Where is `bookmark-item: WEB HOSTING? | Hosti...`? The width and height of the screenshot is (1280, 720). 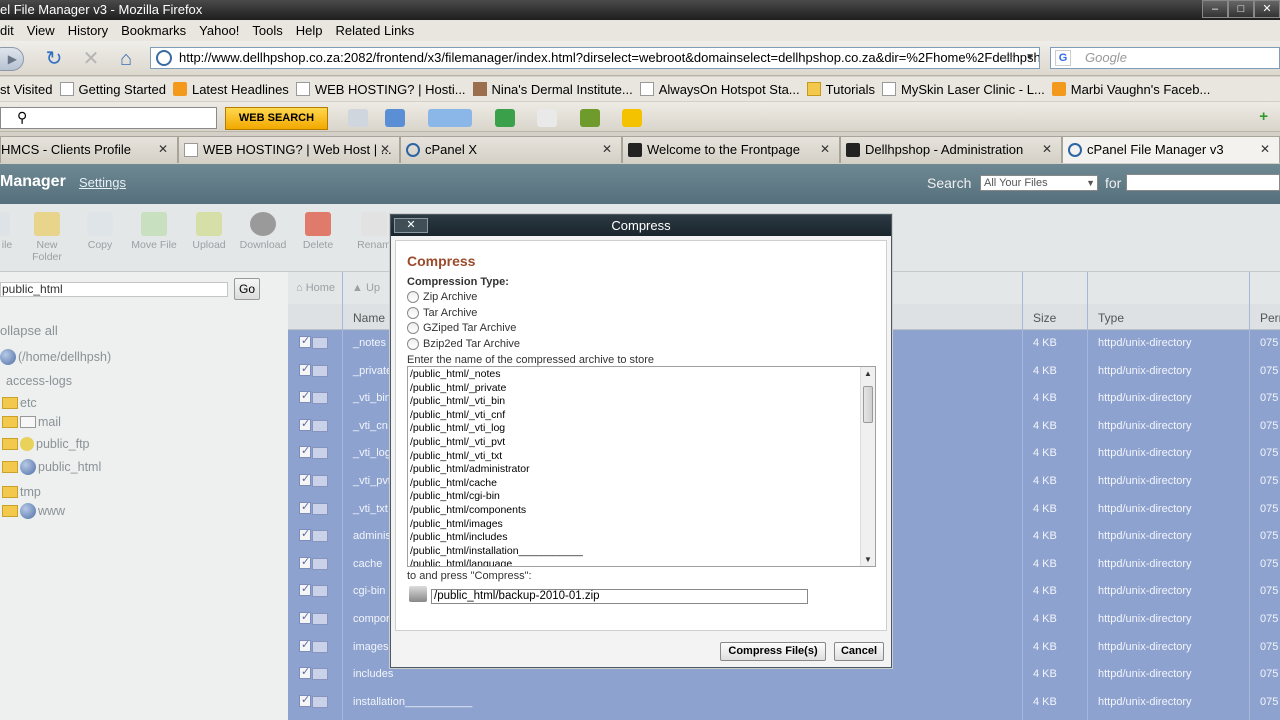
bookmark-item: WEB HOSTING? | Hosti... is located at coordinates (380, 89).